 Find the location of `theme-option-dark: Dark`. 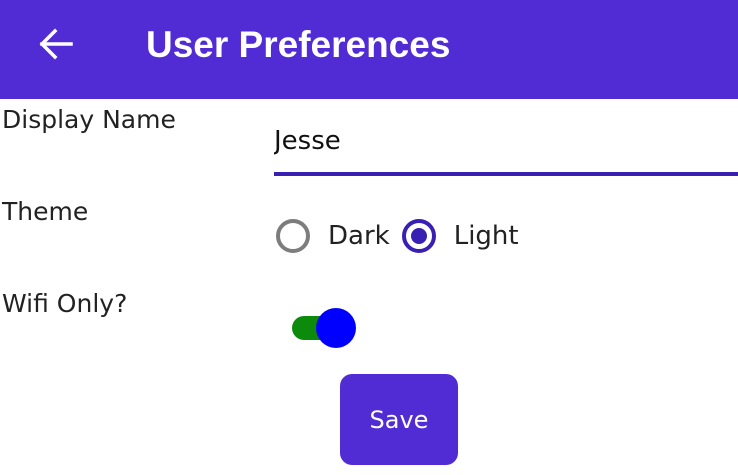

theme-option-dark: Dark is located at coordinates (333, 236).